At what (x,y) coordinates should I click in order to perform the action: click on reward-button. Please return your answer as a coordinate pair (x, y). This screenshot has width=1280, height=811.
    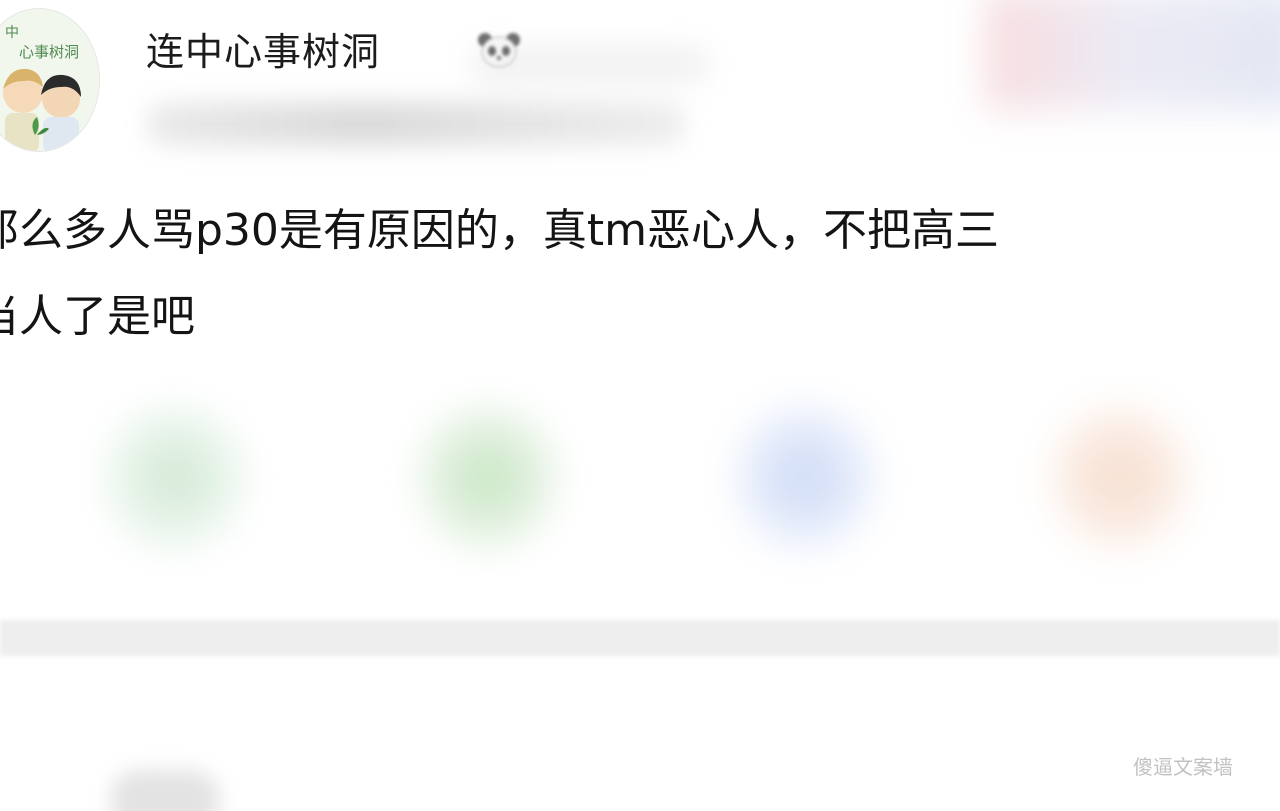
    Looking at the image, I should click on (1120, 477).